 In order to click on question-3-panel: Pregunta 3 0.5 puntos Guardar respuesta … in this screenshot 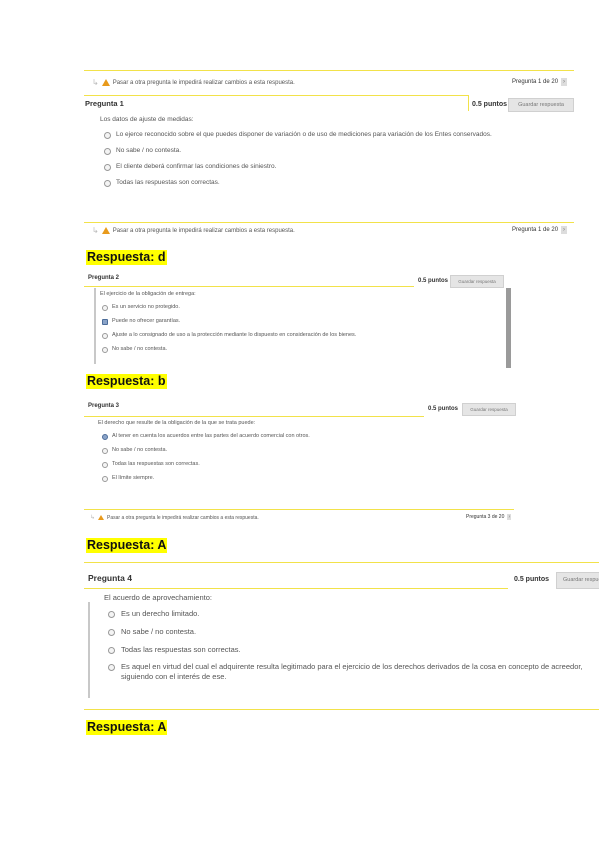, I will do `click(300, 462)`.